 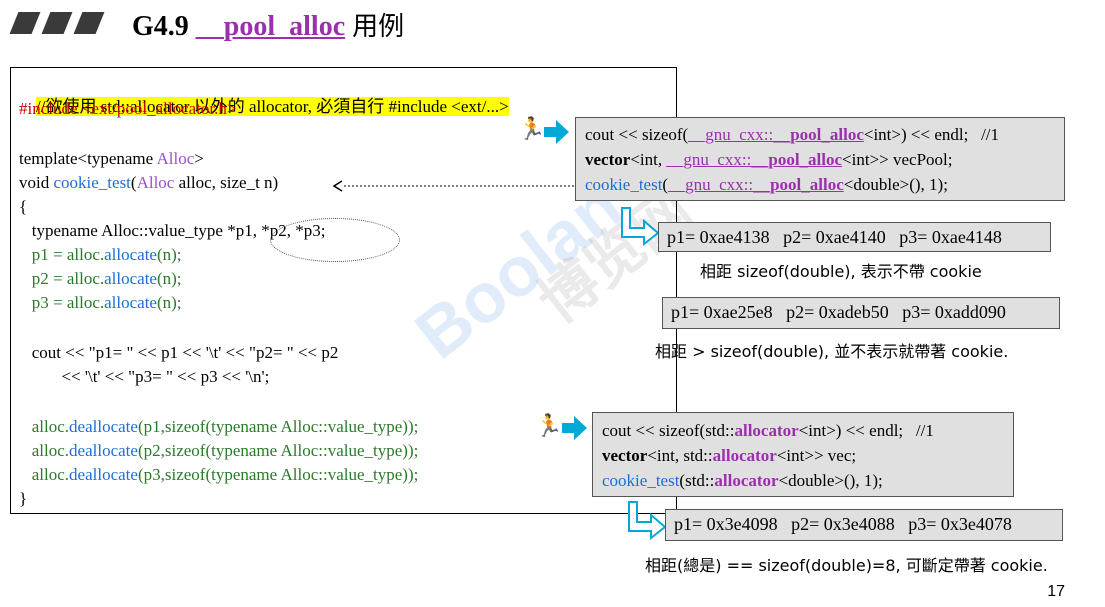 I want to click on page-number: 17, so click(x=1056, y=591).